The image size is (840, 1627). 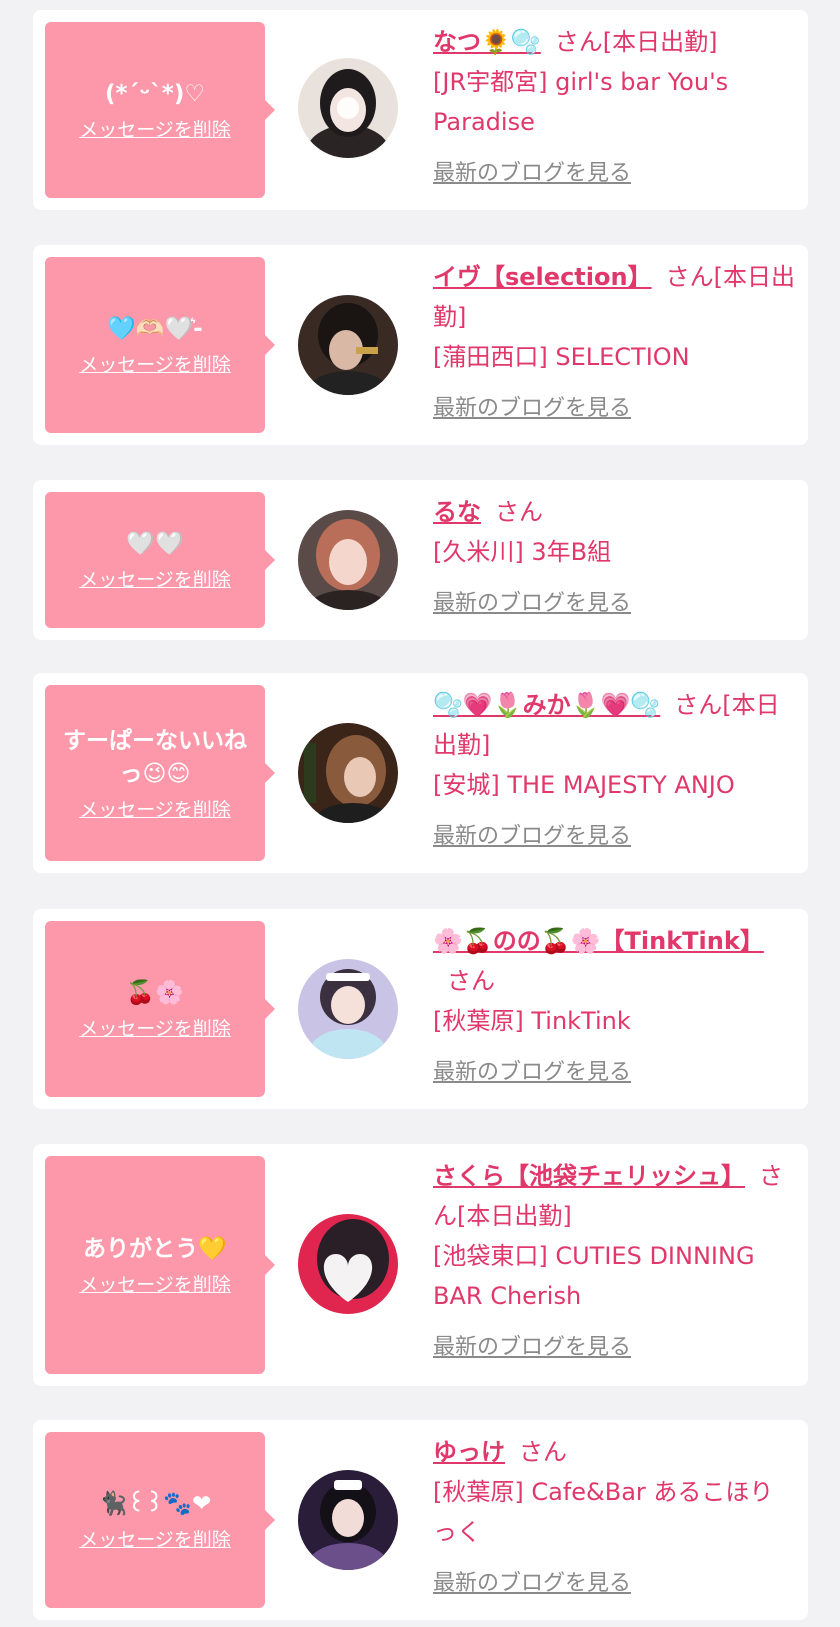 What do you see at coordinates (155, 993) in the screenshot?
I see `message-text: 🍒🌸` at bounding box center [155, 993].